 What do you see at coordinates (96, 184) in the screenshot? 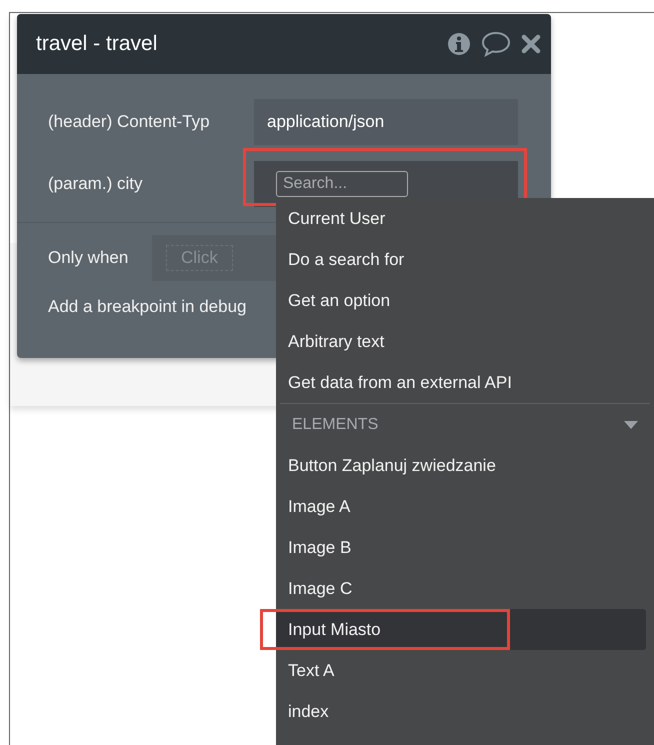
I see `field-label: (param.) city` at bounding box center [96, 184].